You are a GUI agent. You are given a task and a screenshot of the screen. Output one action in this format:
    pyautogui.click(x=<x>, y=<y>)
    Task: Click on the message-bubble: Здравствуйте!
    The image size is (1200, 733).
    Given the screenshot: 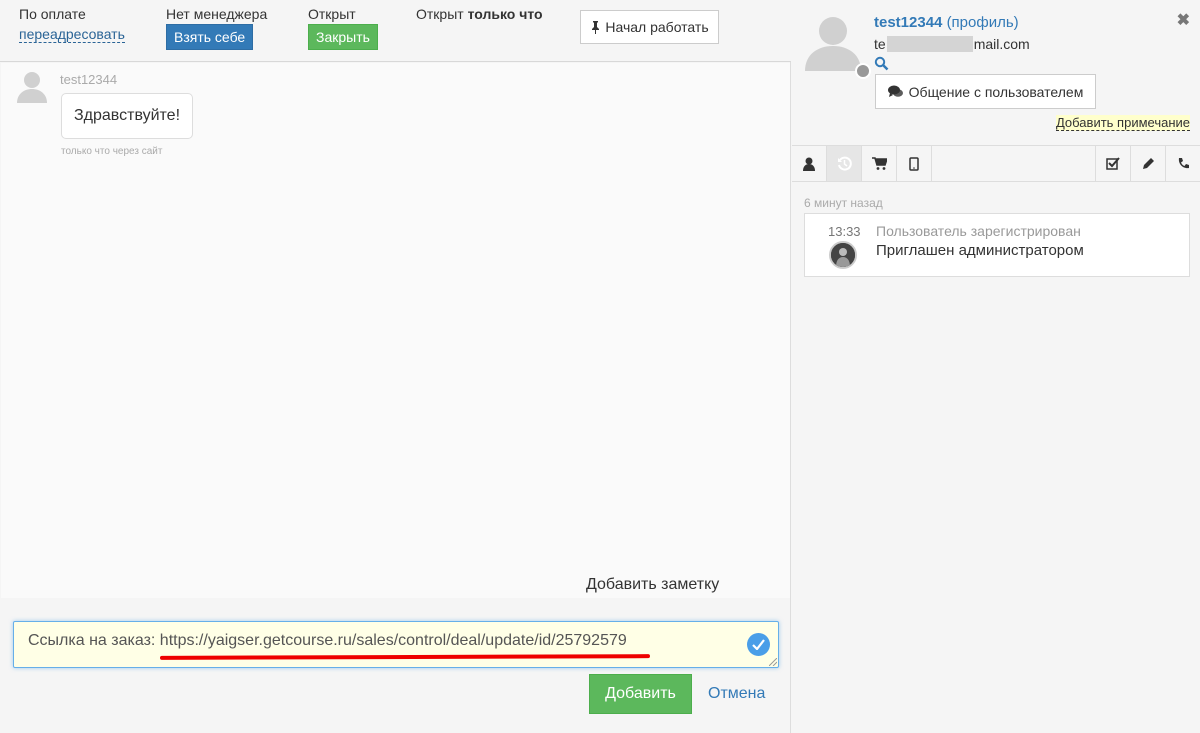 What is the action you would take?
    pyautogui.click(x=127, y=116)
    